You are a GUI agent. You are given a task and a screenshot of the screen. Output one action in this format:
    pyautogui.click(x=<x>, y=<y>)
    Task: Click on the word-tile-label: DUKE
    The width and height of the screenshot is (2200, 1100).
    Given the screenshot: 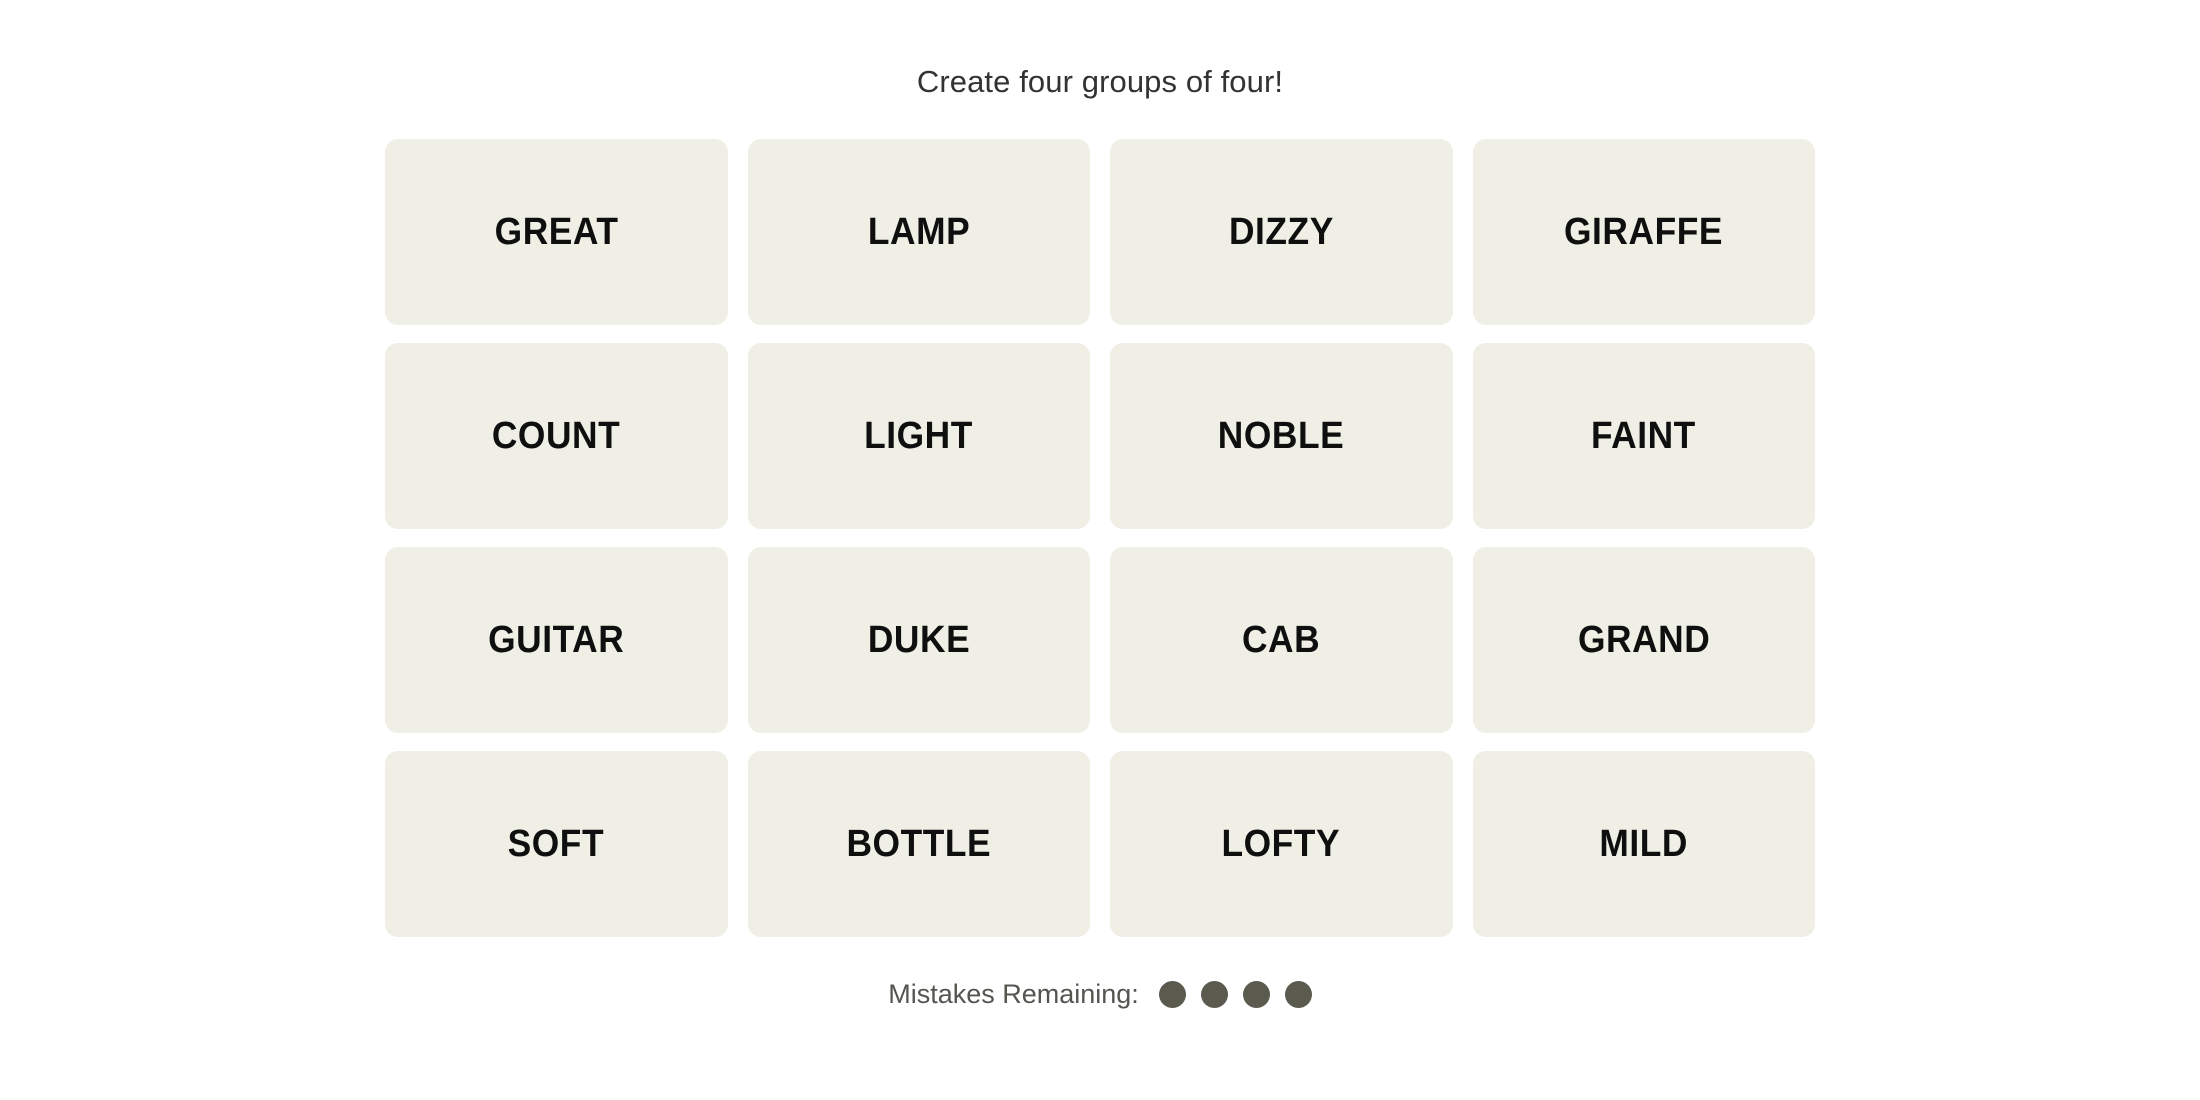 What is the action you would take?
    pyautogui.click(x=918, y=640)
    